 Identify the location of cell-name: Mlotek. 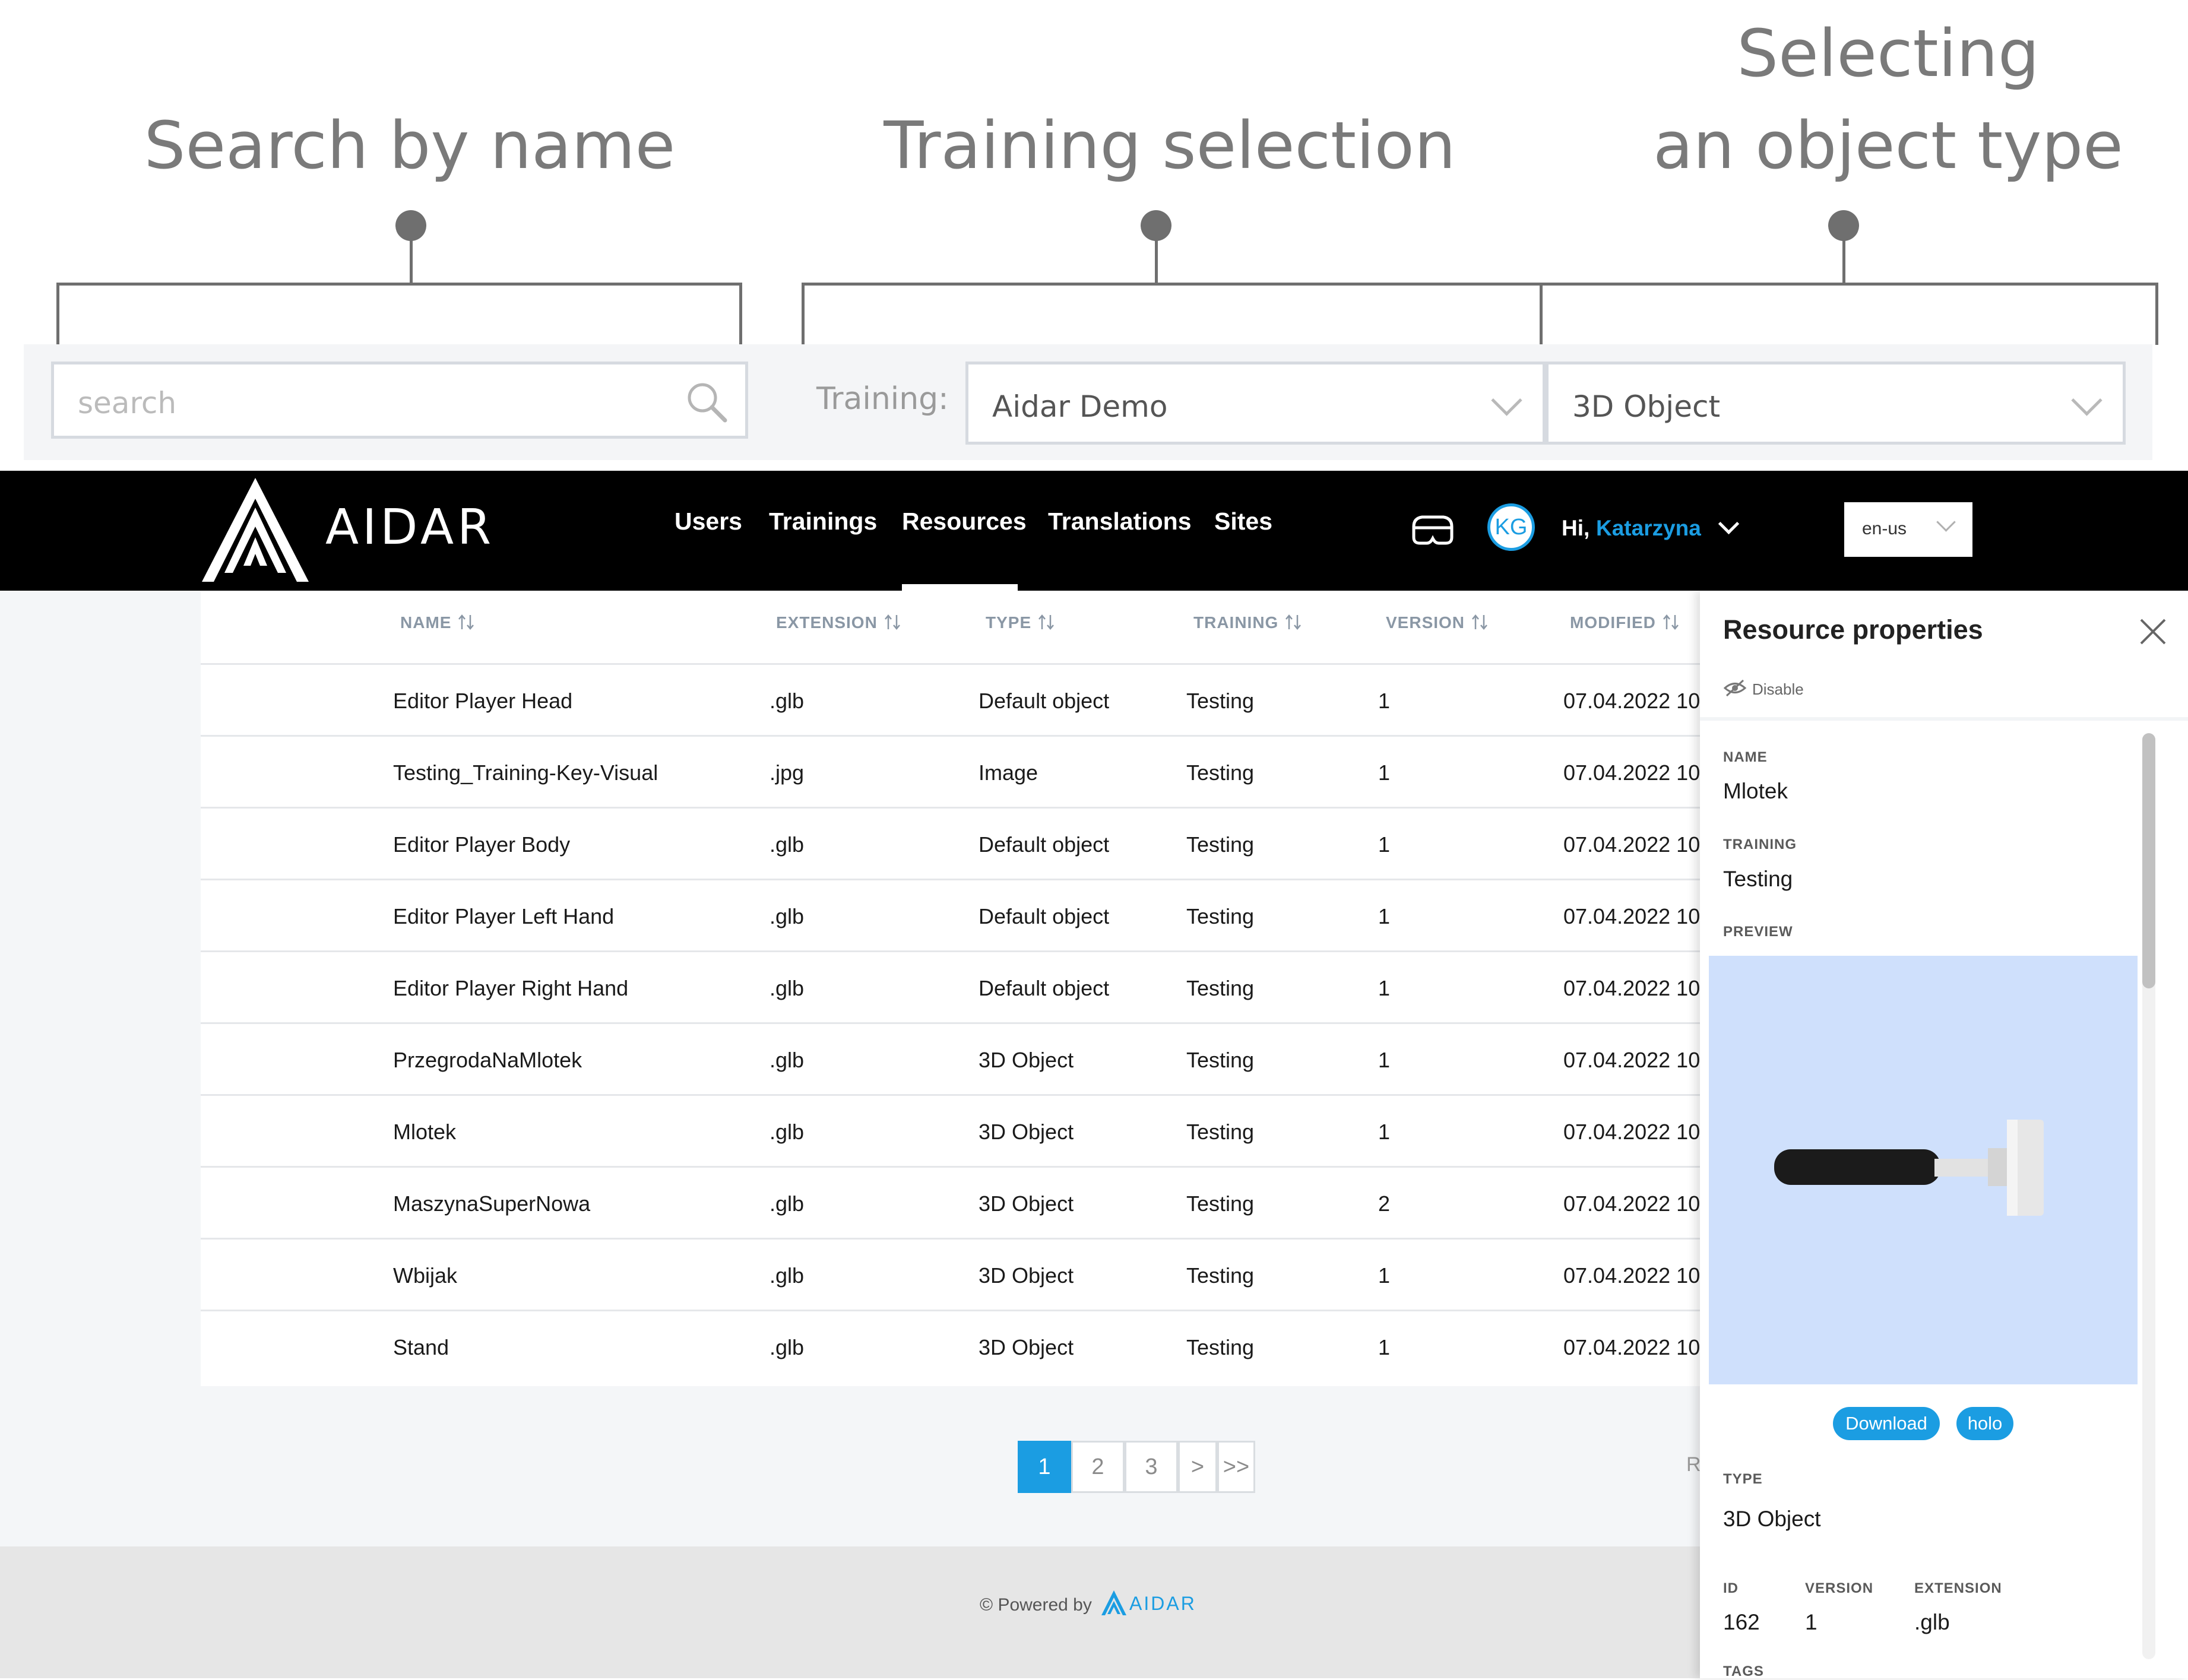
(425, 1132).